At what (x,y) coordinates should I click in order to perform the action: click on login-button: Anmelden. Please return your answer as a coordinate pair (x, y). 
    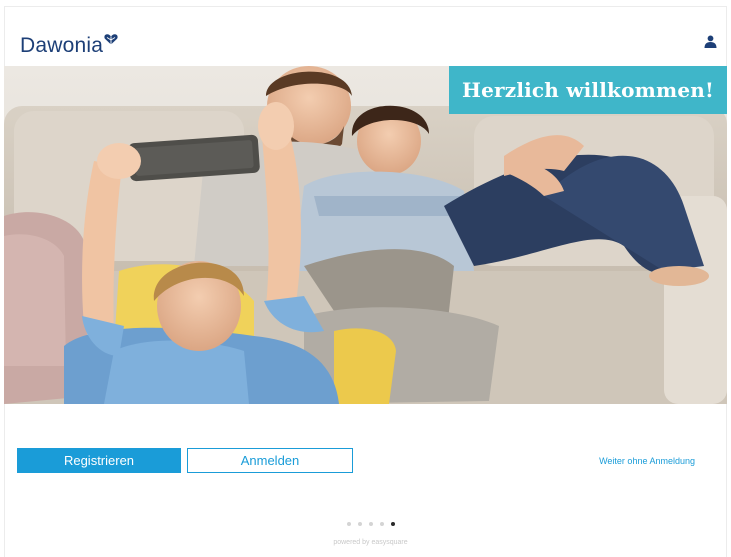
    Looking at the image, I should click on (270, 460).